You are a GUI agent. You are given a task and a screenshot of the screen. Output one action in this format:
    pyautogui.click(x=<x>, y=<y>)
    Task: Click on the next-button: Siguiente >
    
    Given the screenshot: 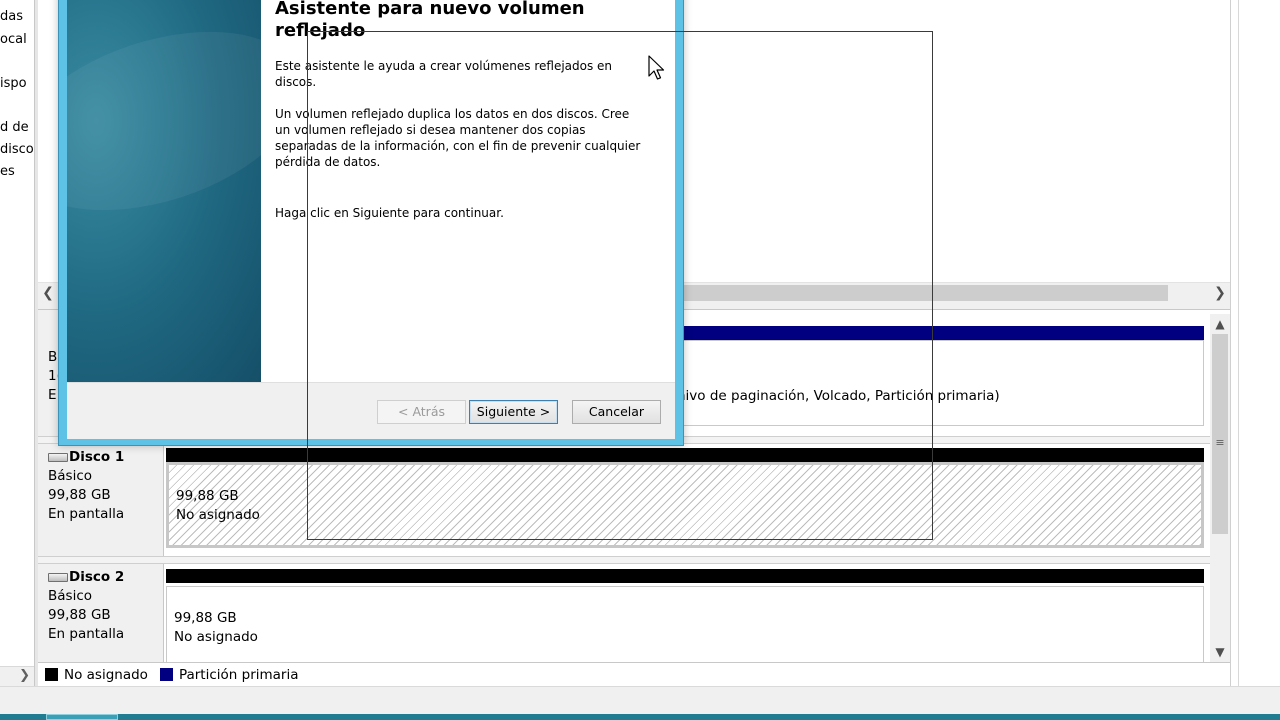 What is the action you would take?
    pyautogui.click(x=513, y=412)
    